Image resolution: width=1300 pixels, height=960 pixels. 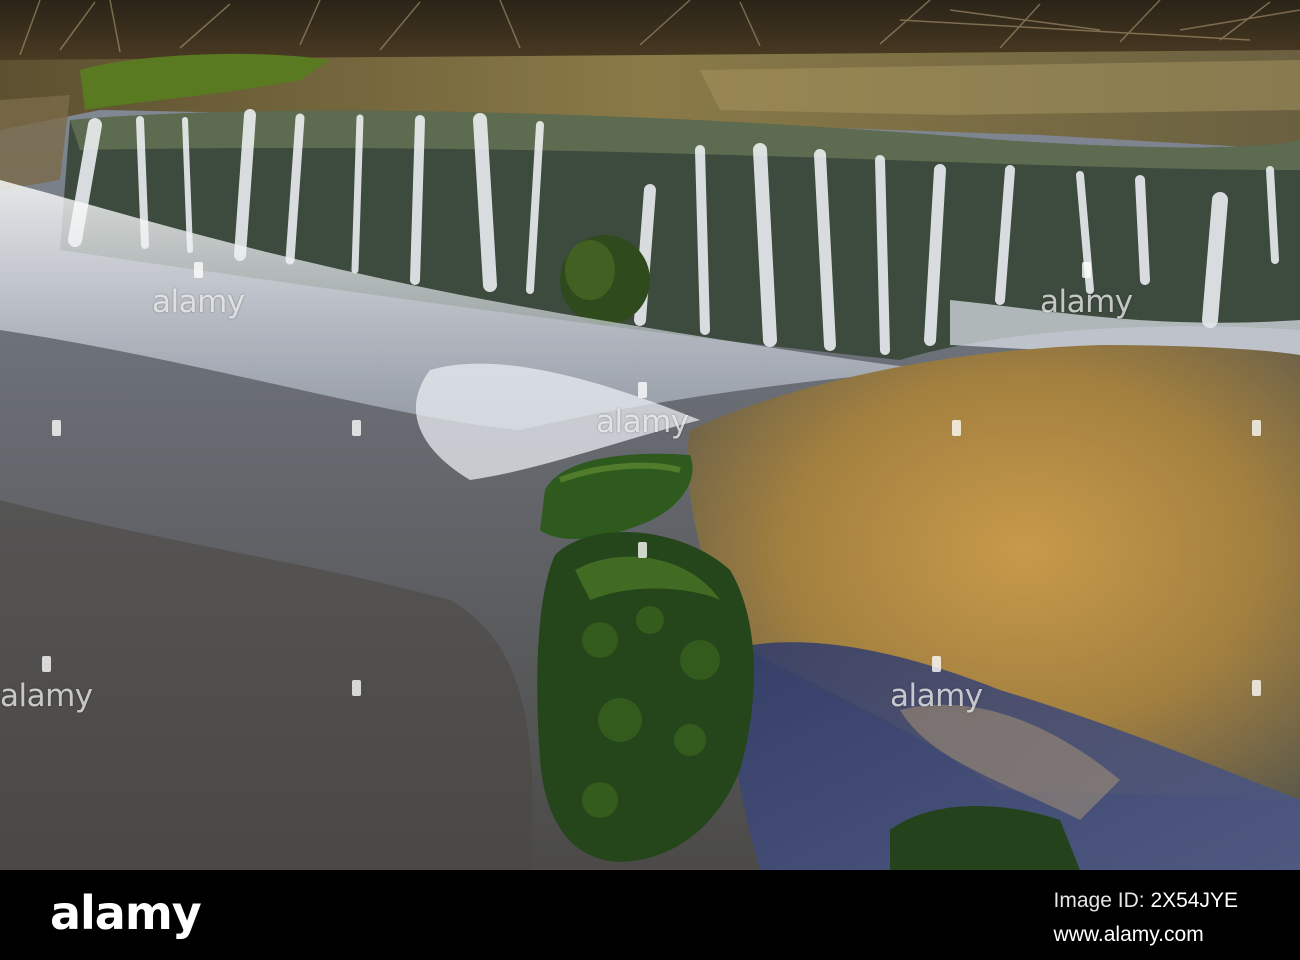 What do you see at coordinates (650, 915) in the screenshot?
I see `stock-footer-bar: alamy Image ID: 2X54JYE www.alamy.com` at bounding box center [650, 915].